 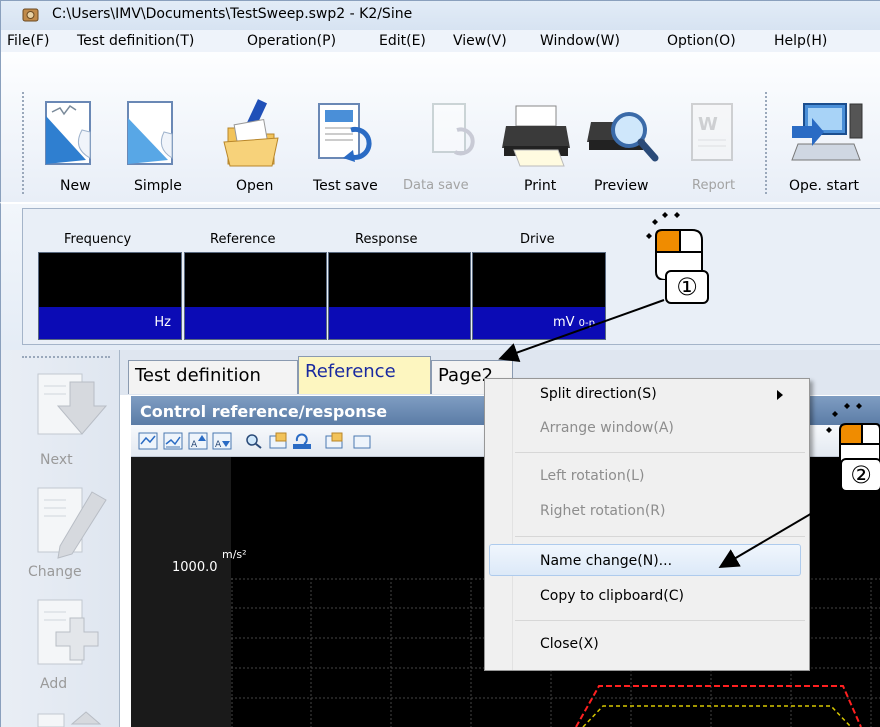 What do you see at coordinates (74, 718) in the screenshot?
I see `side-more-icon` at bounding box center [74, 718].